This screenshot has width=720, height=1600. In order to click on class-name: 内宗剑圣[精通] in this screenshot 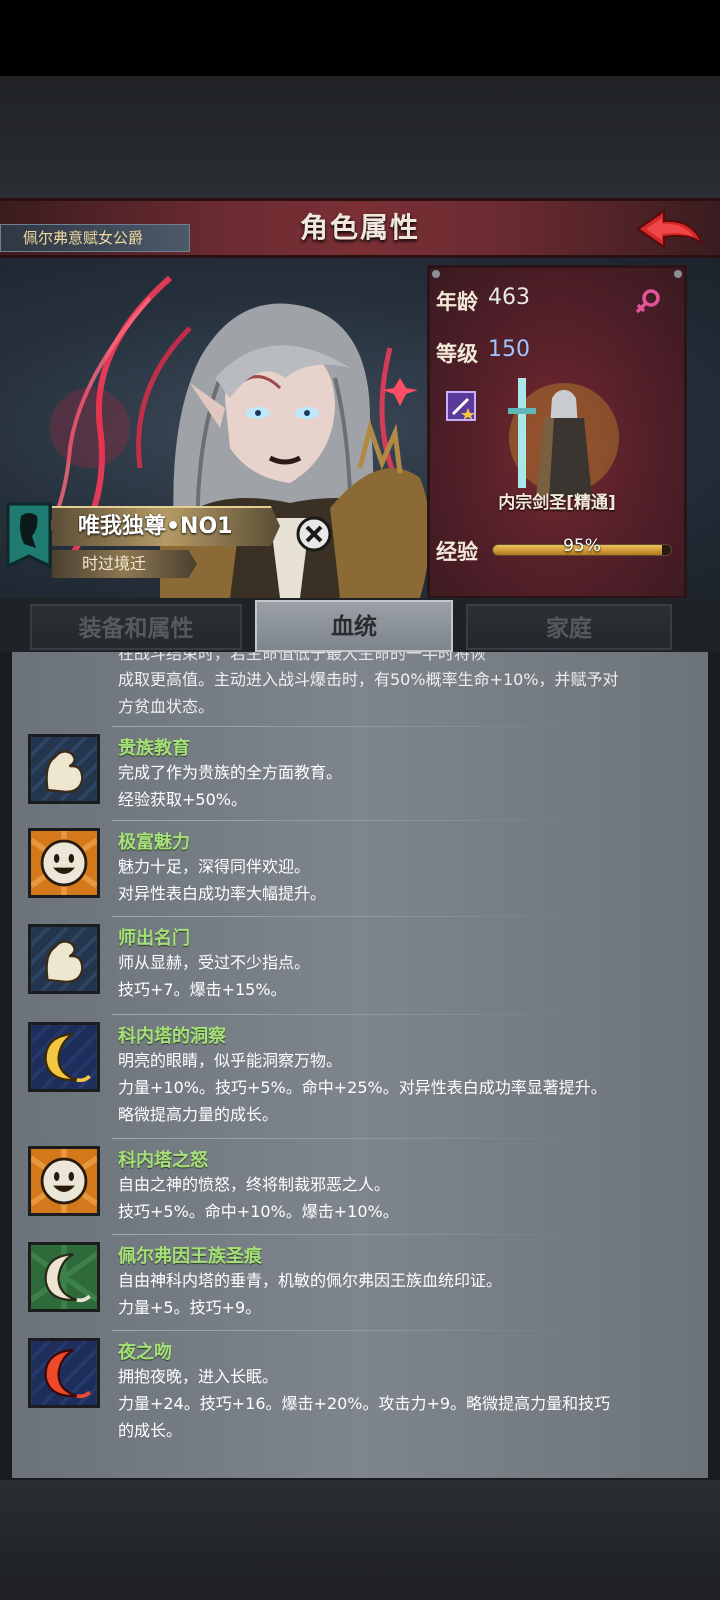, I will do `click(557, 503)`.